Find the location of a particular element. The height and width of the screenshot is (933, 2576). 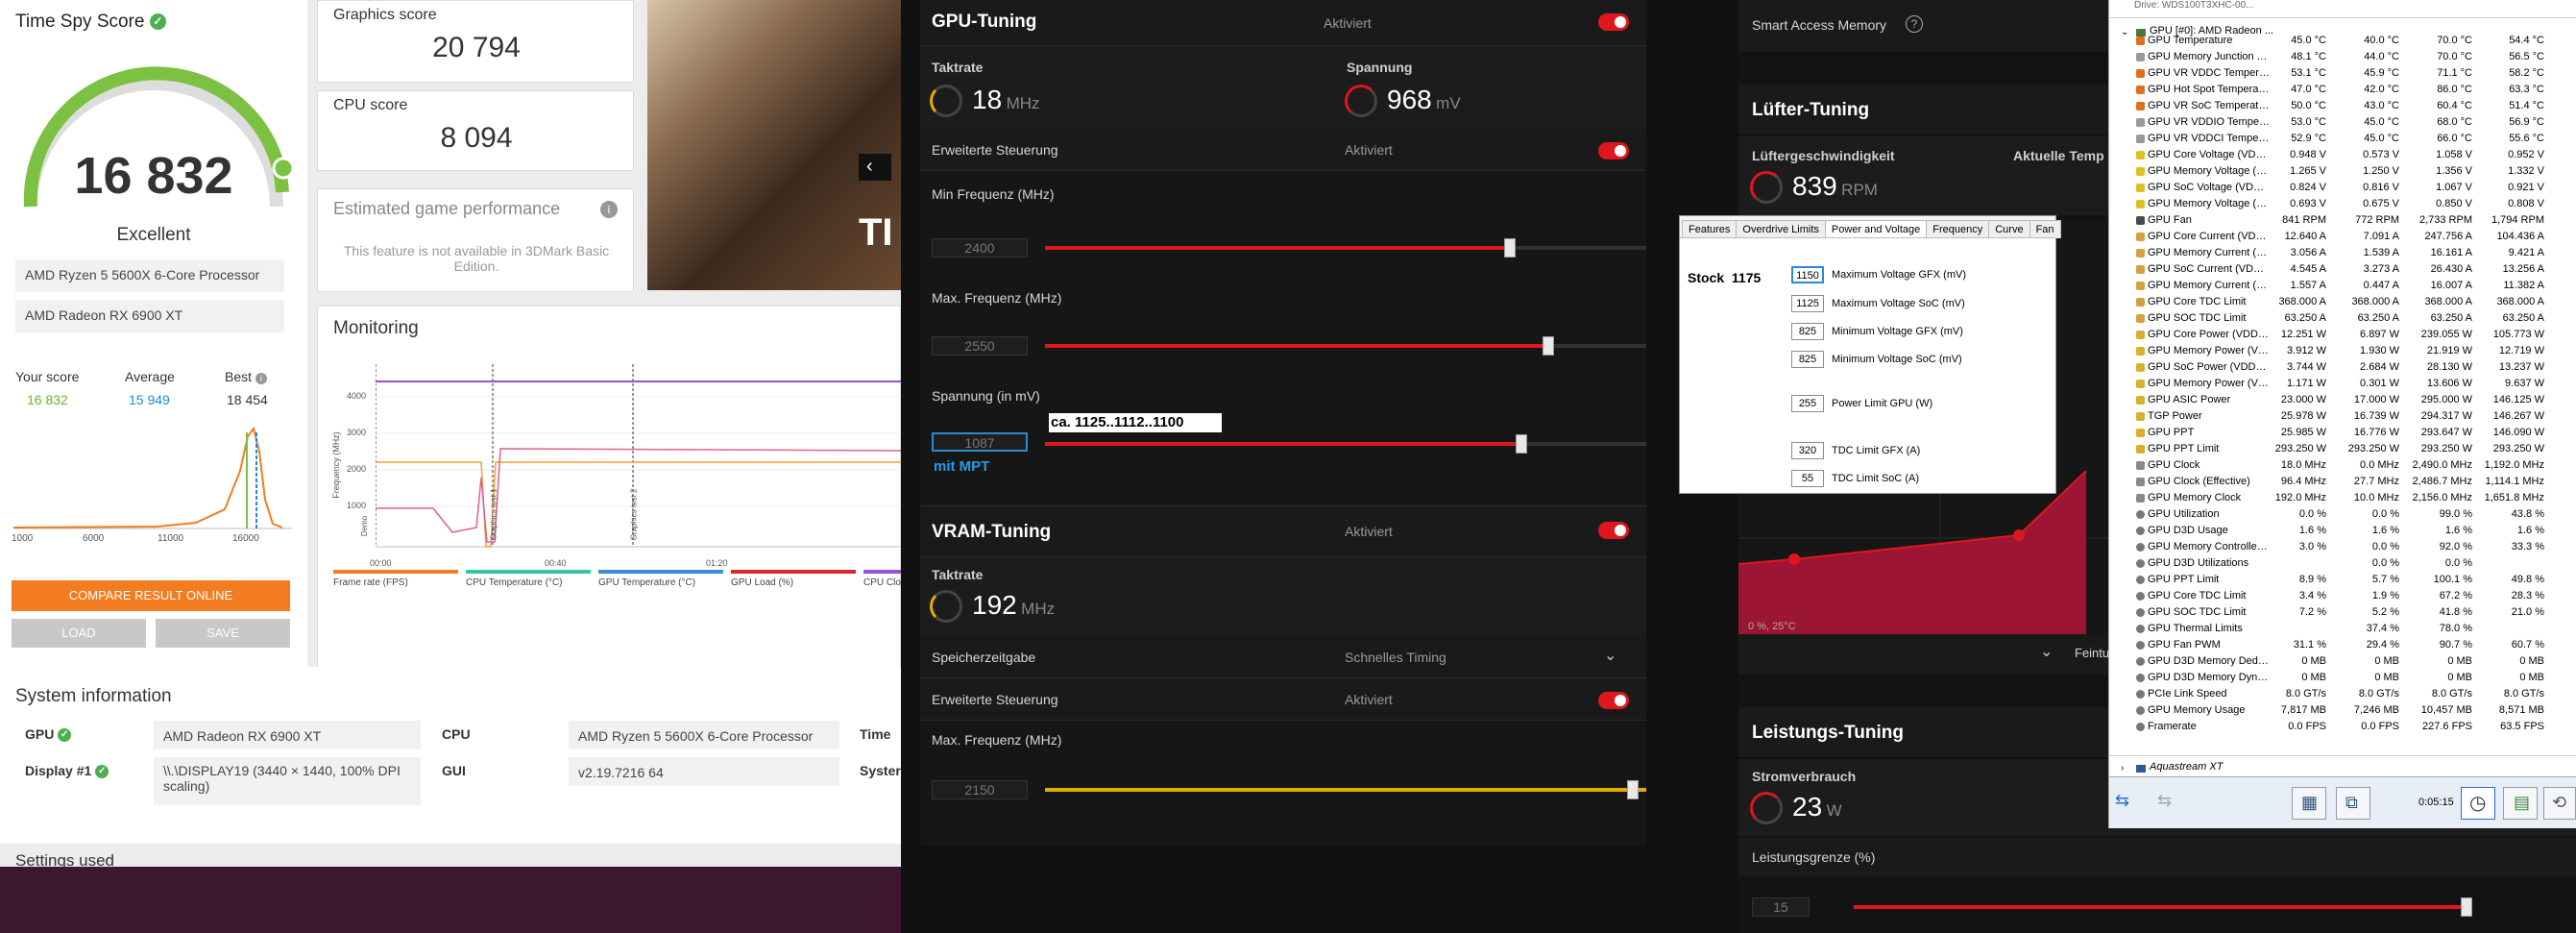

sensor-row: GPU Thermal Limits 37.4 % 78.0 % is located at coordinates (2342, 629).